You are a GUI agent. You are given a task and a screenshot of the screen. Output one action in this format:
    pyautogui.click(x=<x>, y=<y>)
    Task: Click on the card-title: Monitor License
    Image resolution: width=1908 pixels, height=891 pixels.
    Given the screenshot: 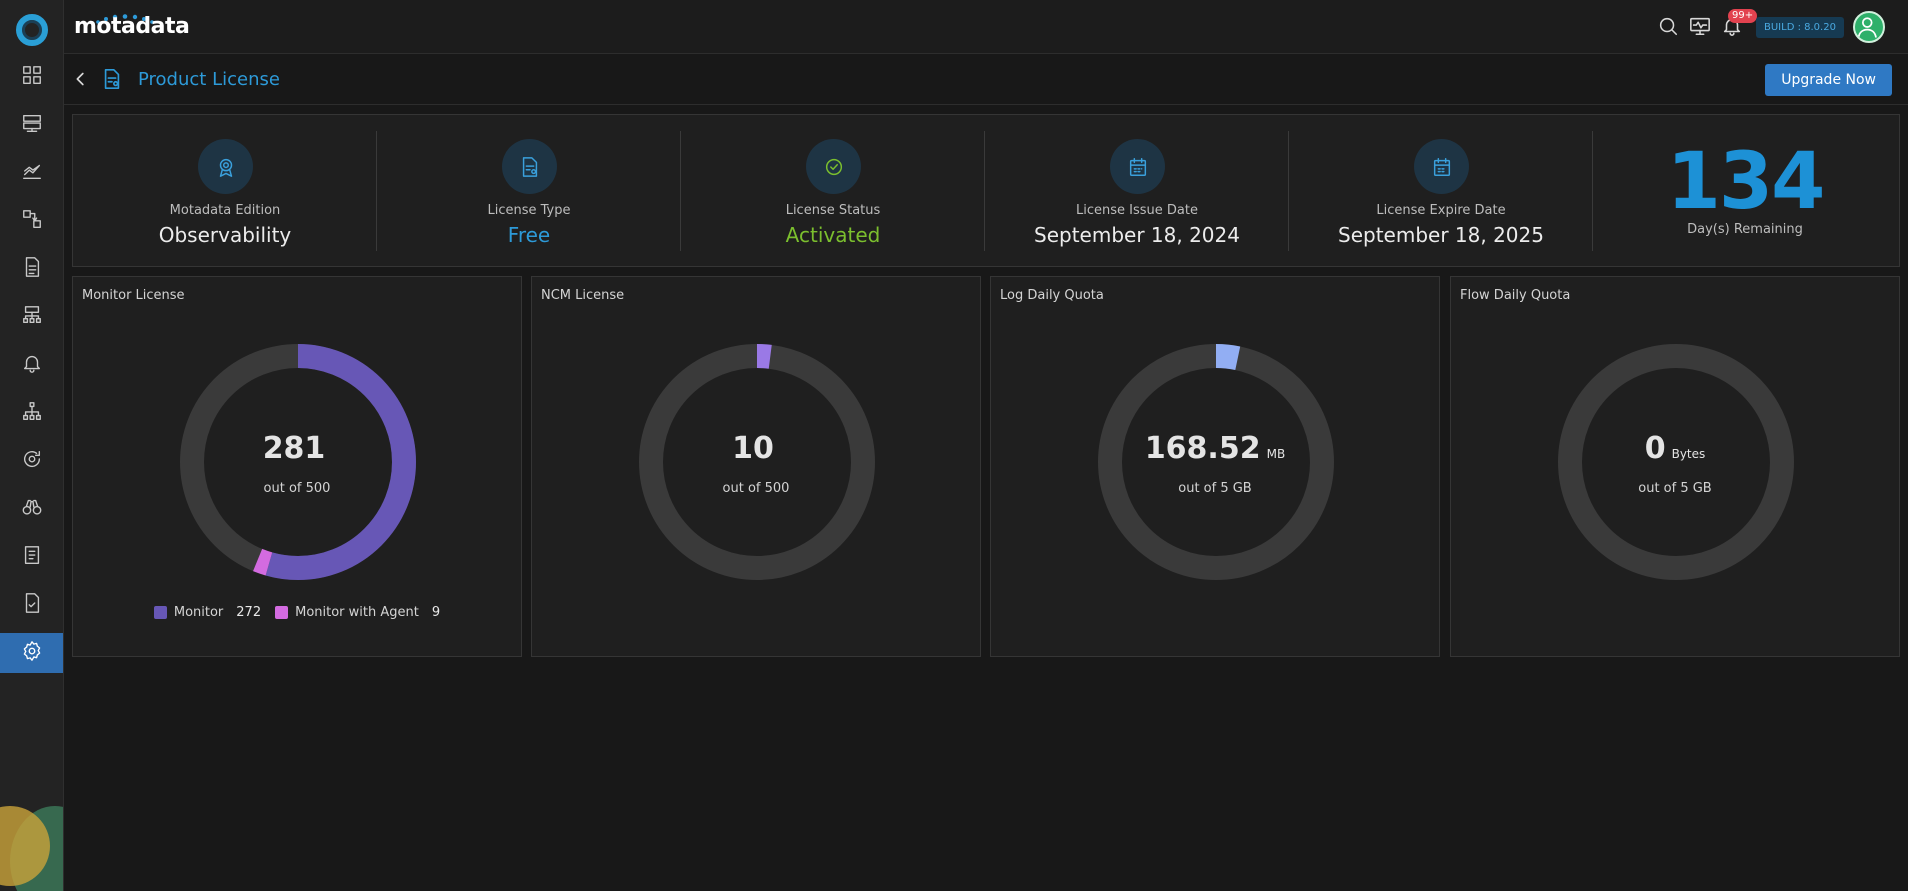 What is the action you would take?
    pyautogui.click(x=133, y=295)
    